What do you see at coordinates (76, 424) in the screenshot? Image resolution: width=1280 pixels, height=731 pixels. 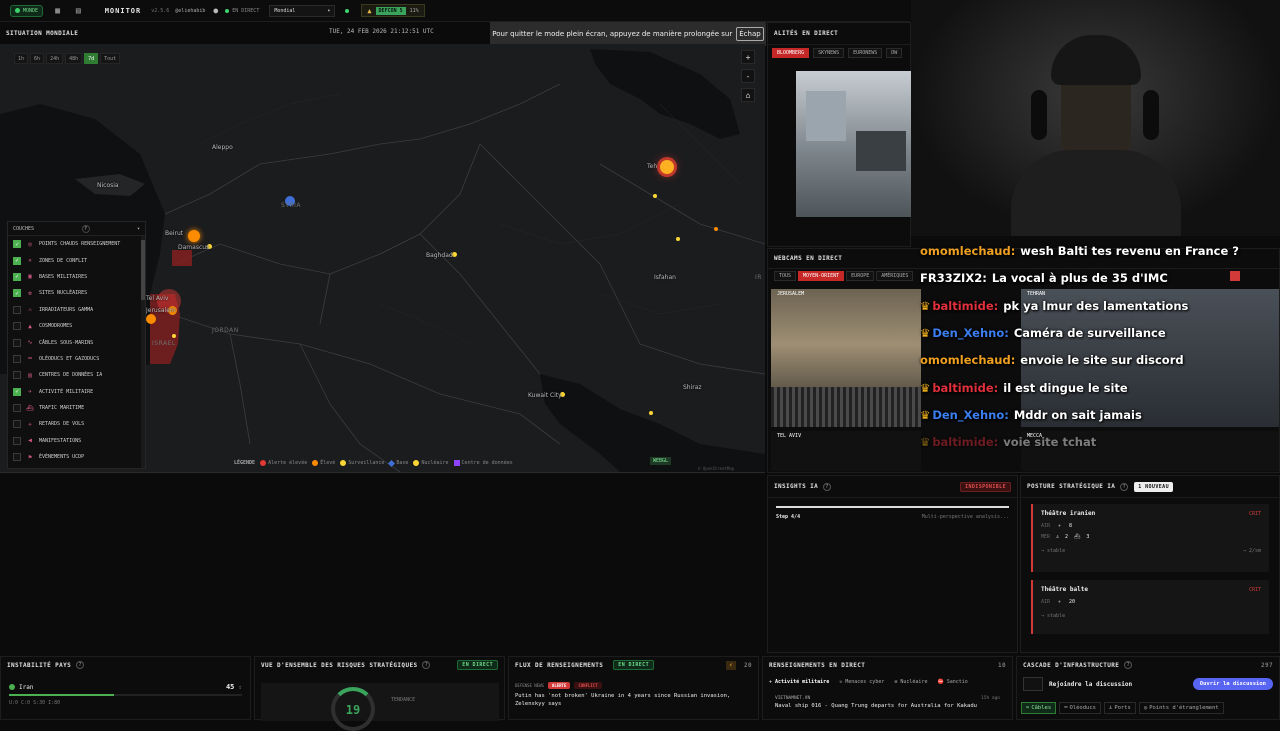 I see `layer-item: ✈ RETARDS DE VOLS` at bounding box center [76, 424].